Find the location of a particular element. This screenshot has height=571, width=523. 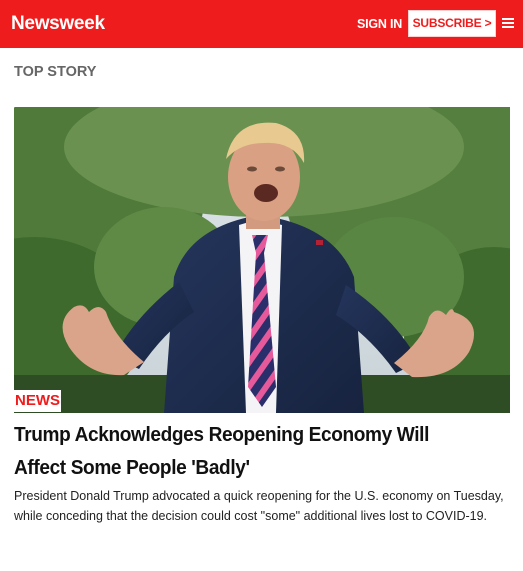

sign-in-link: SIGN IN is located at coordinates (379, 24).